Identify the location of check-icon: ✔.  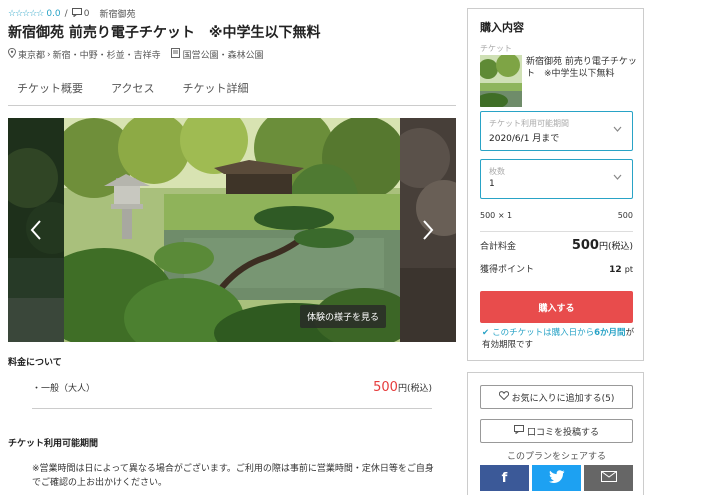
(486, 333).